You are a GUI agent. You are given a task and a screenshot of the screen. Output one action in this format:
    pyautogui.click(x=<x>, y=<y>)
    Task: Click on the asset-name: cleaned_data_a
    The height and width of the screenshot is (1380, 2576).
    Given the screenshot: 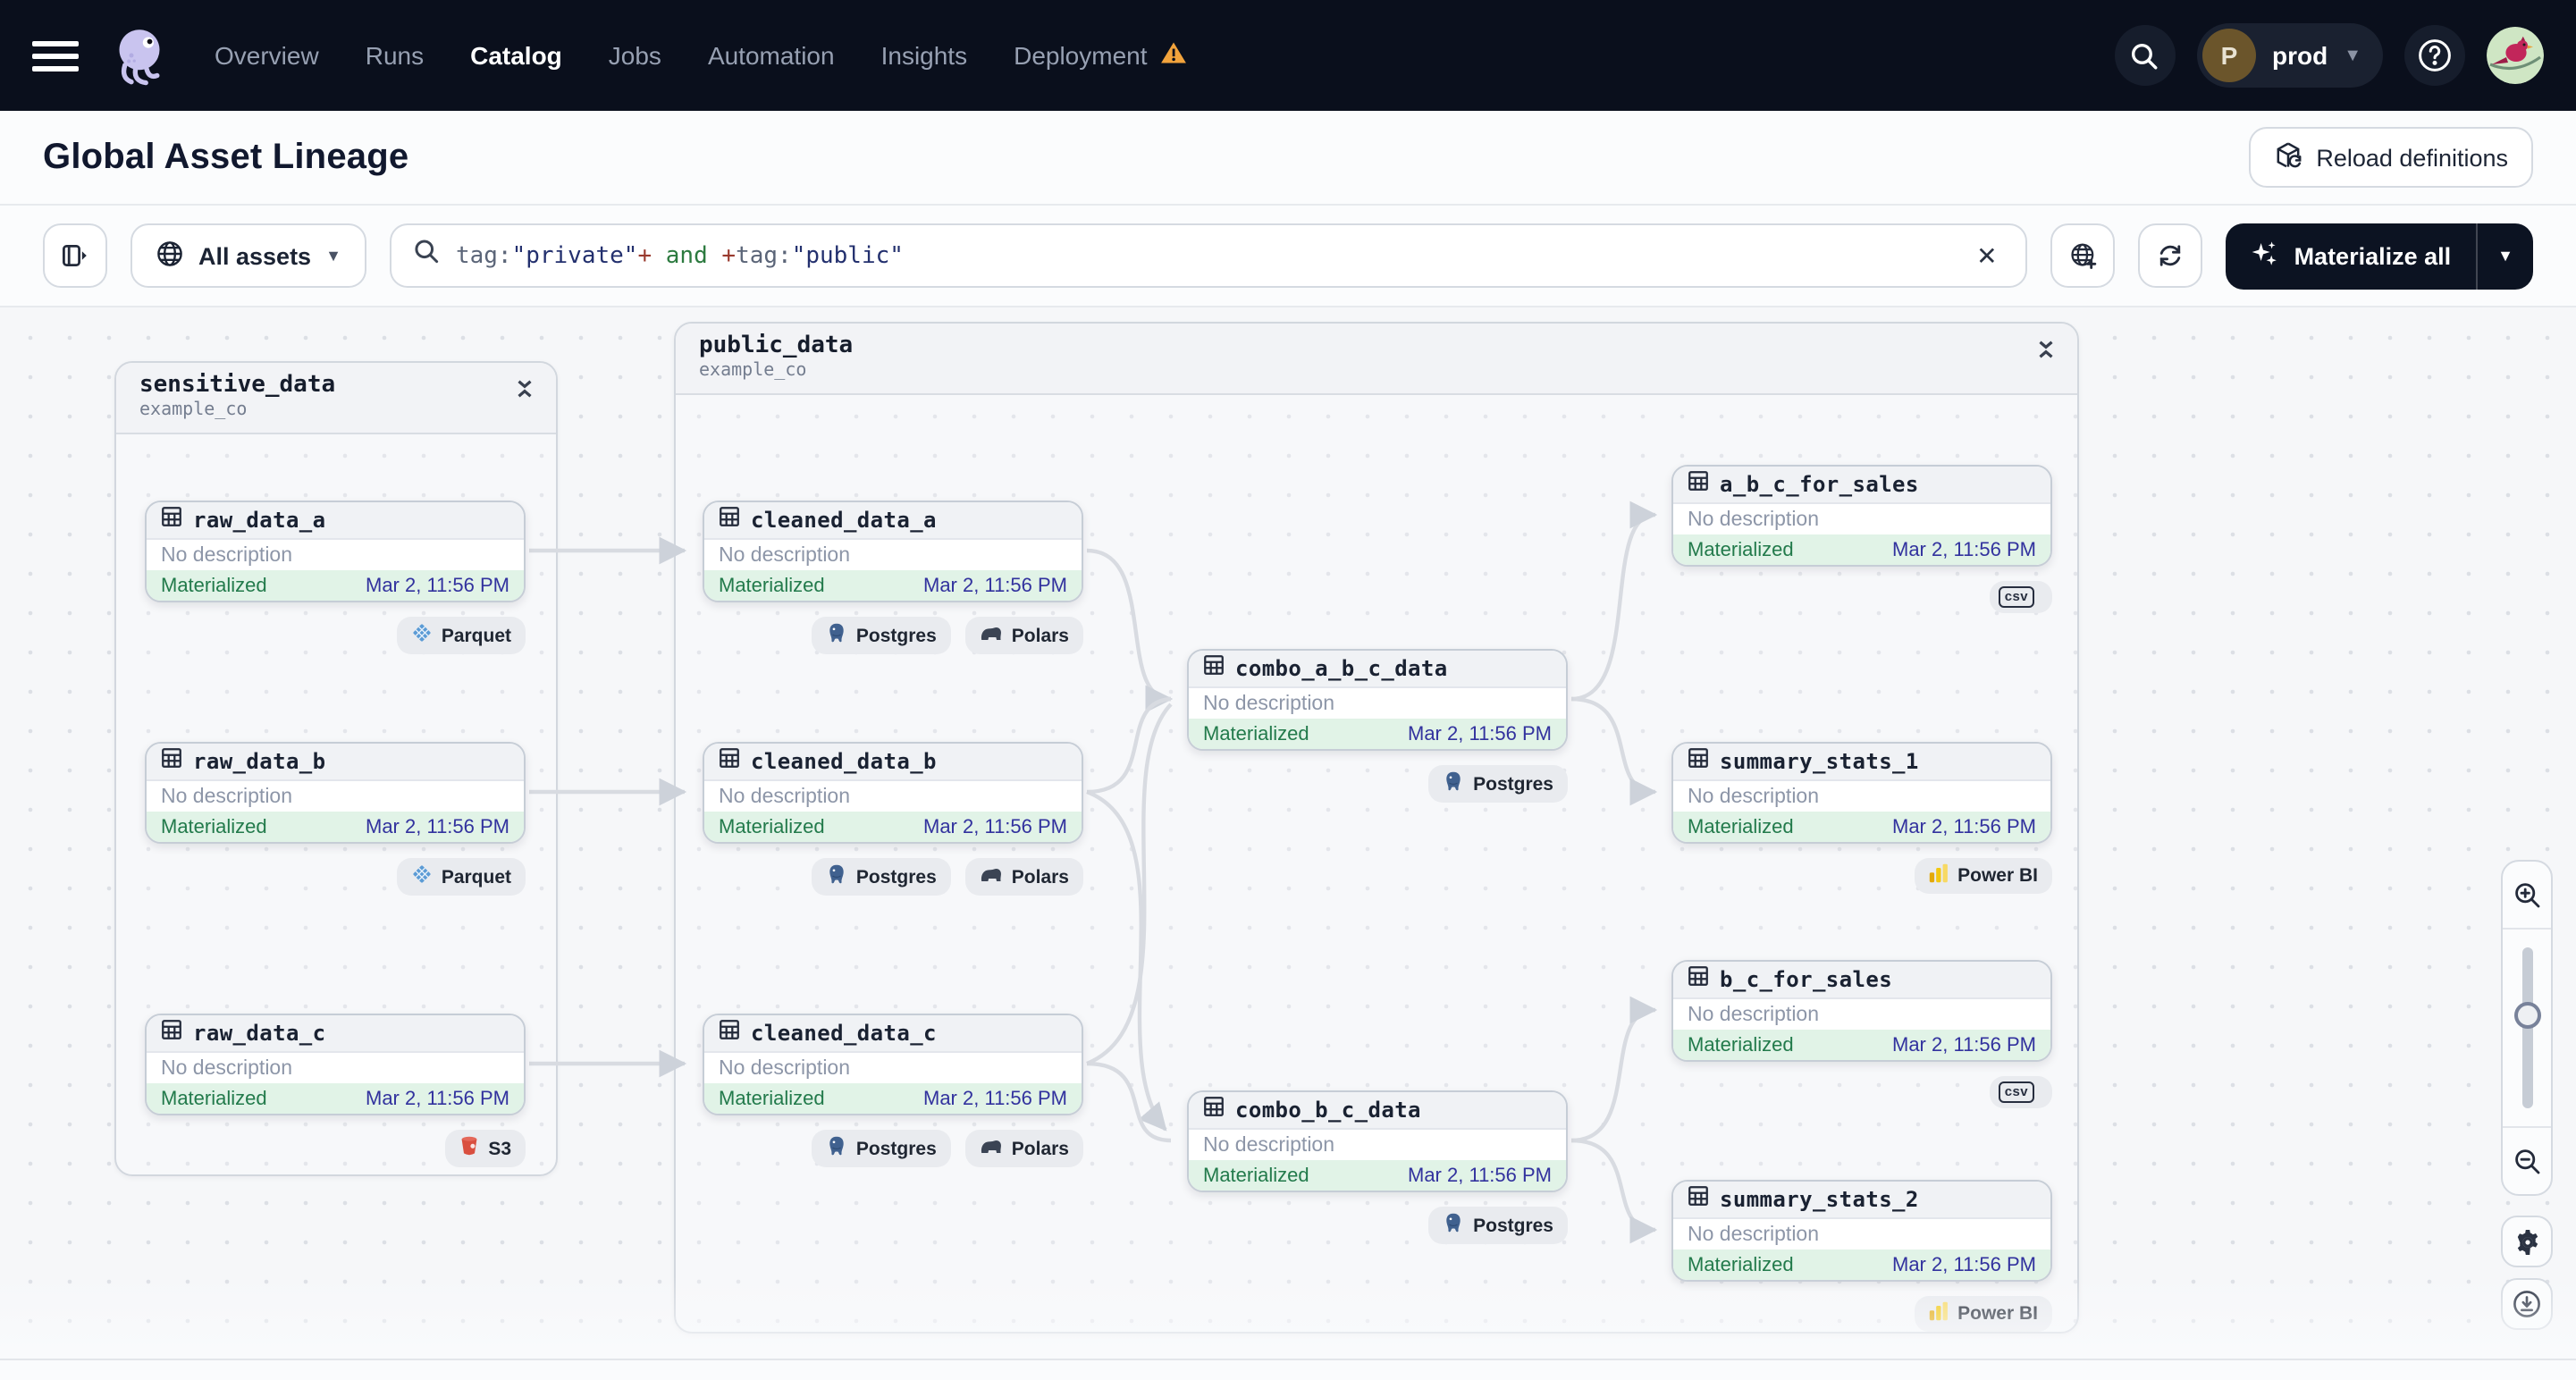 What is the action you would take?
    pyautogui.click(x=844, y=520)
    